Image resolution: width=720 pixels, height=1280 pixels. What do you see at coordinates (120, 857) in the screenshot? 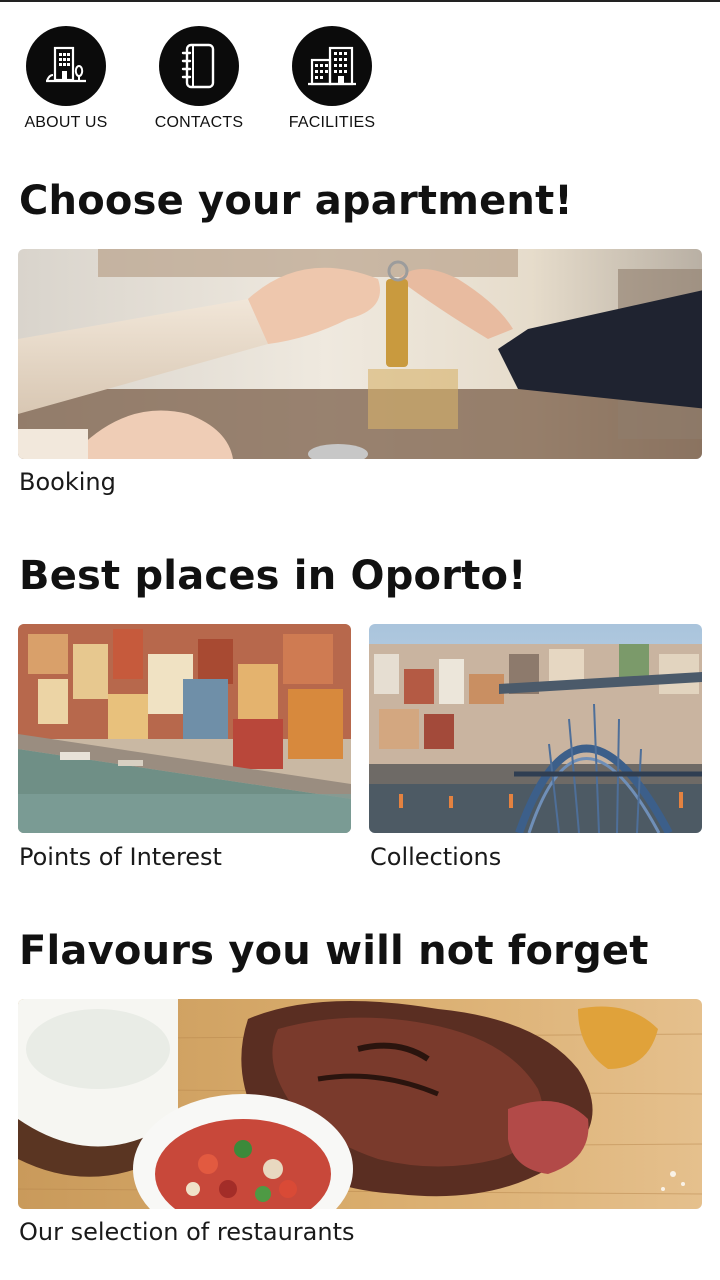
I see `points-of-interest-caption: Points of Interest` at bounding box center [120, 857].